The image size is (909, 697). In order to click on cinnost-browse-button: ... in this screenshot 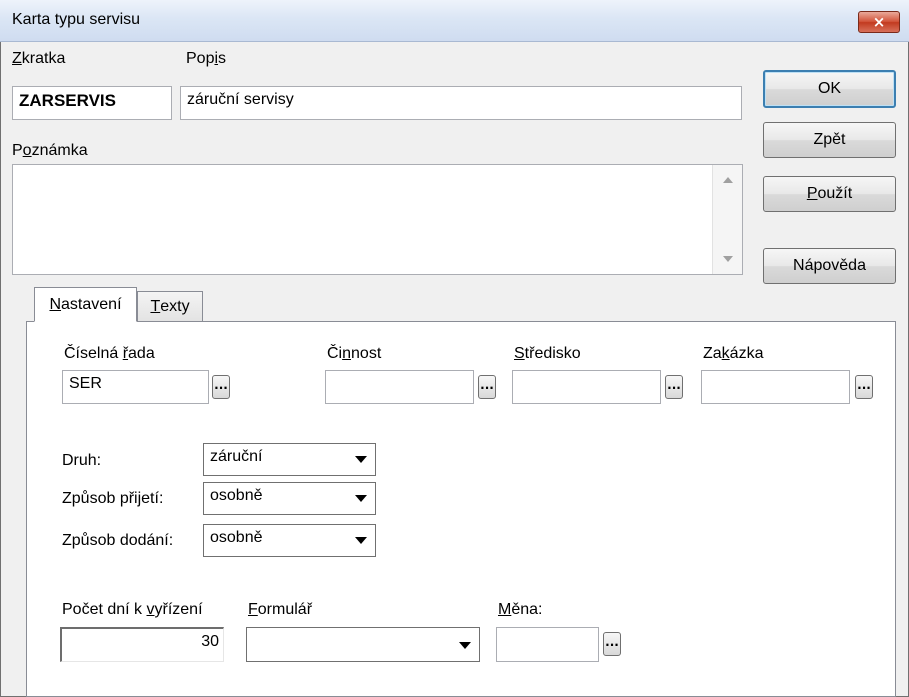, I will do `click(487, 387)`.